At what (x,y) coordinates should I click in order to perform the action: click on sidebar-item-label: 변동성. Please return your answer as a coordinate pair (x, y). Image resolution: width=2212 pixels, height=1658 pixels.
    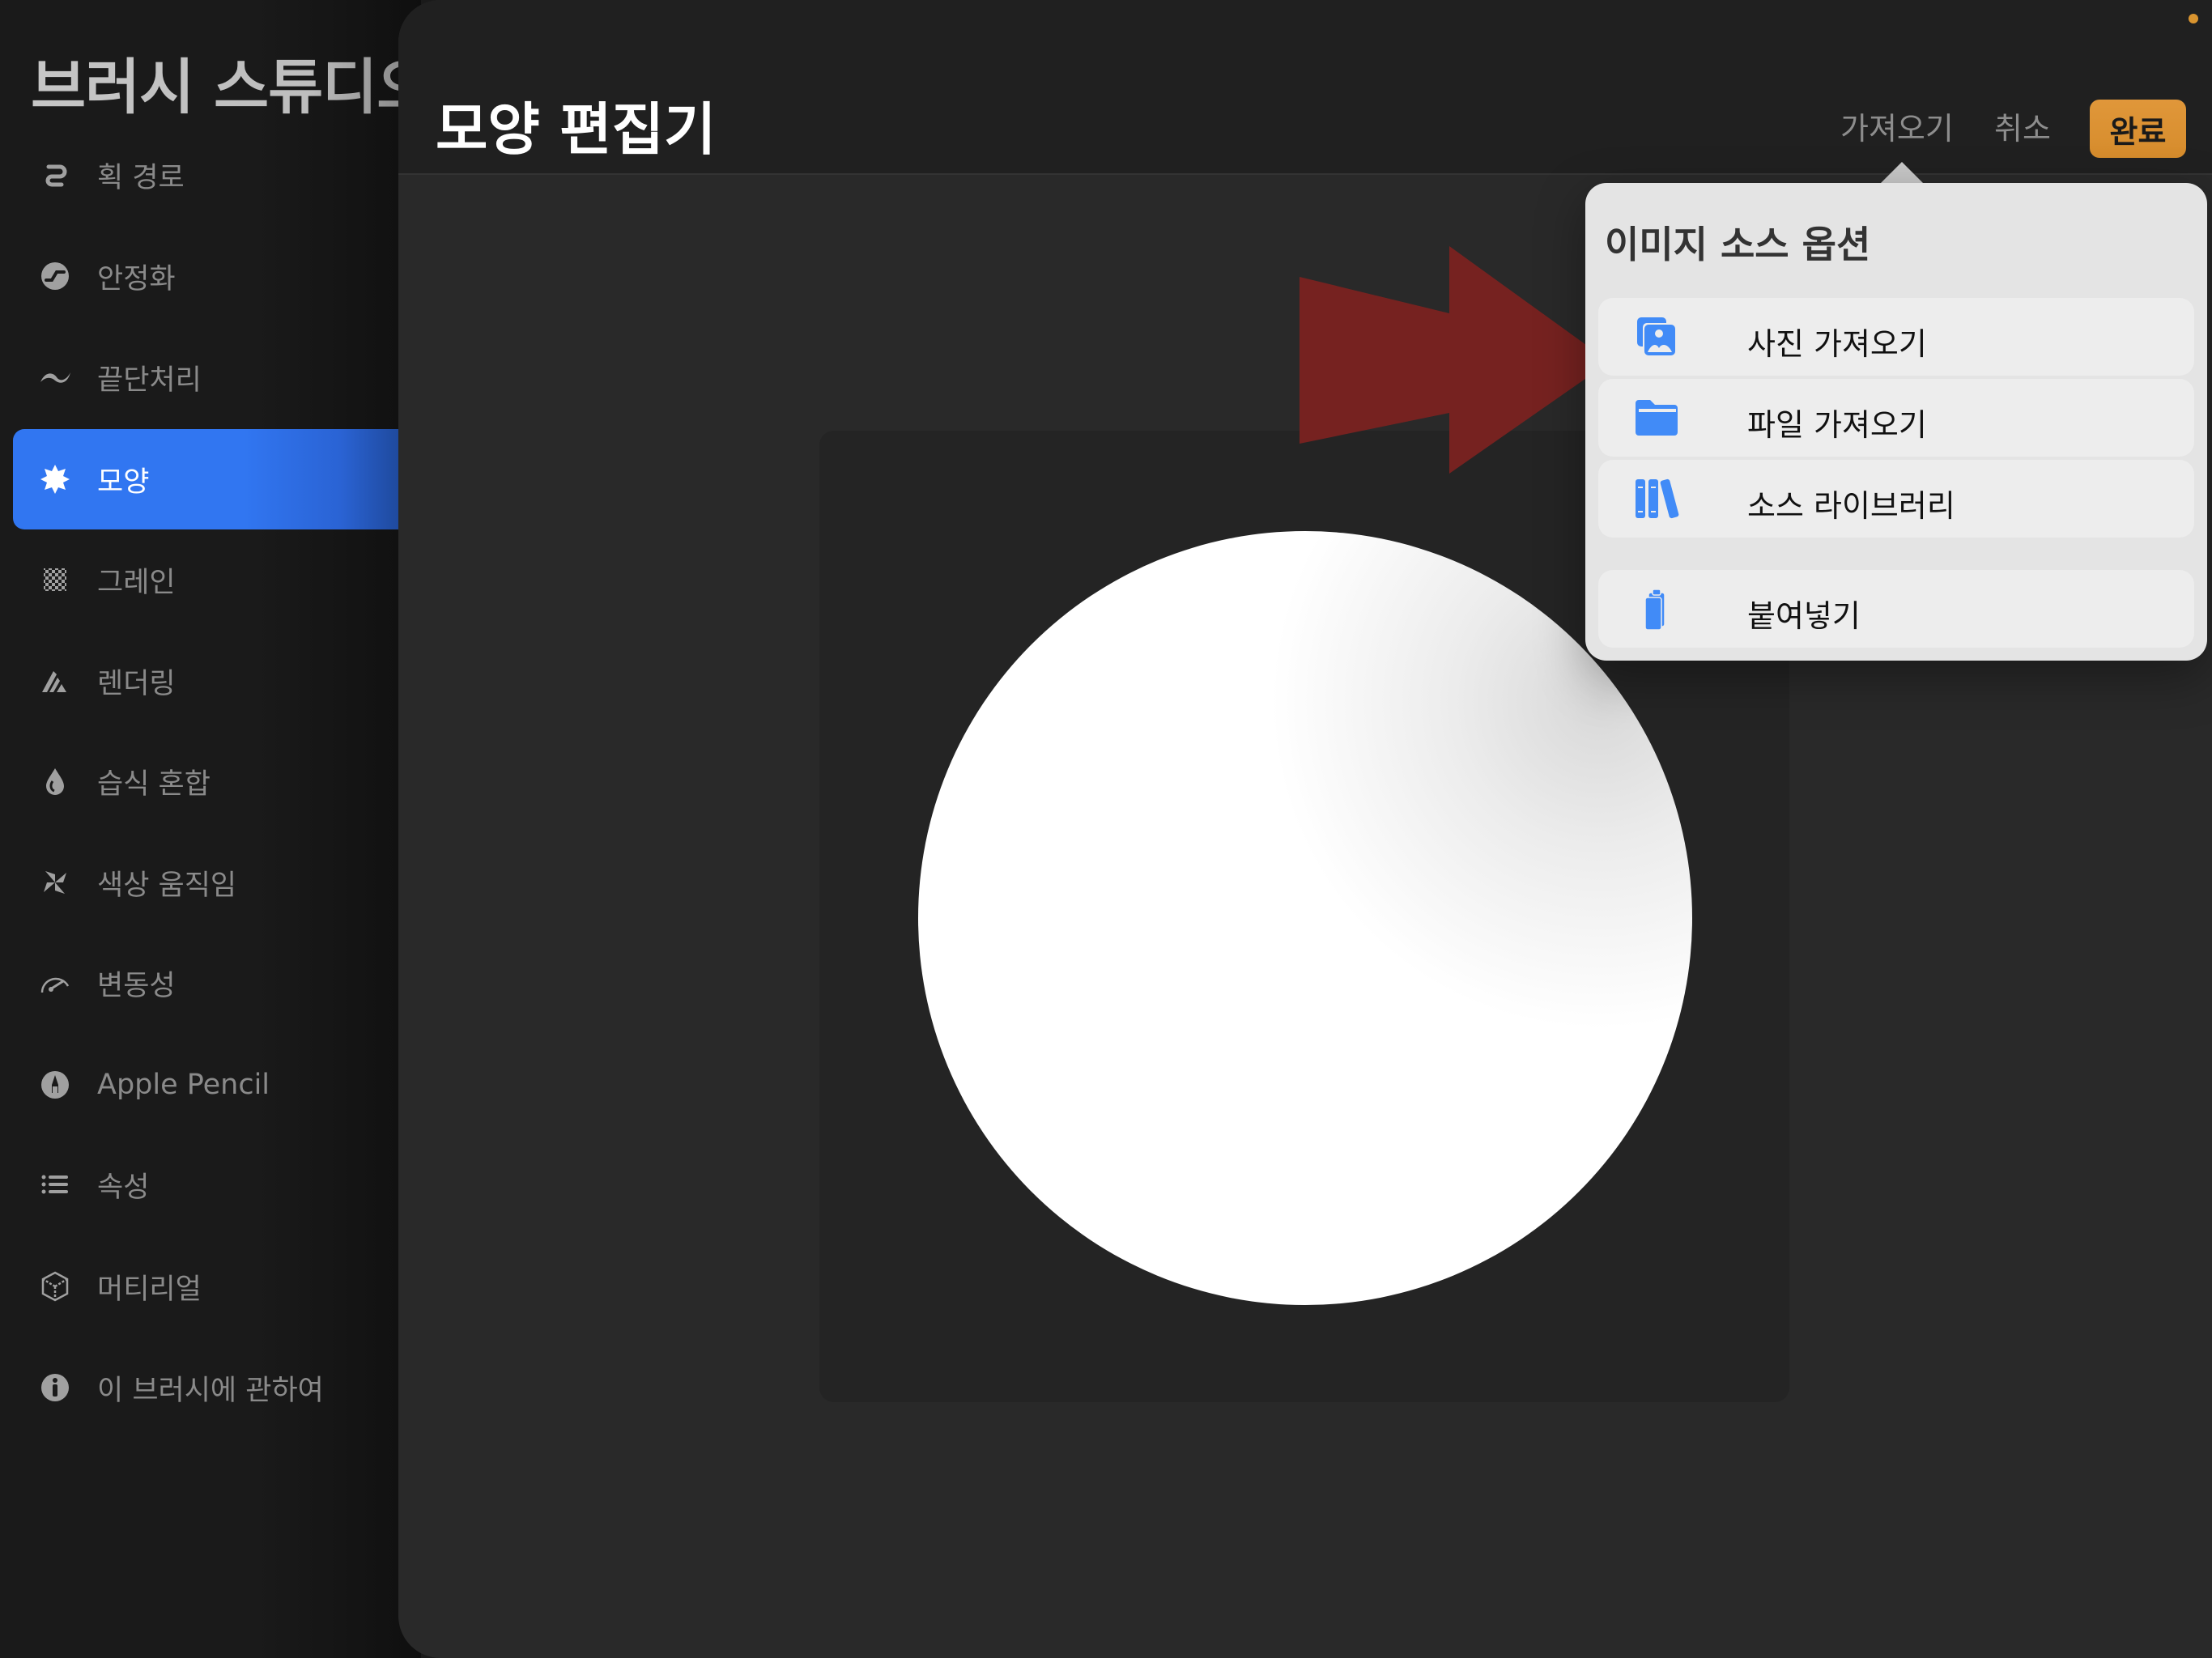
    Looking at the image, I should click on (137, 985).